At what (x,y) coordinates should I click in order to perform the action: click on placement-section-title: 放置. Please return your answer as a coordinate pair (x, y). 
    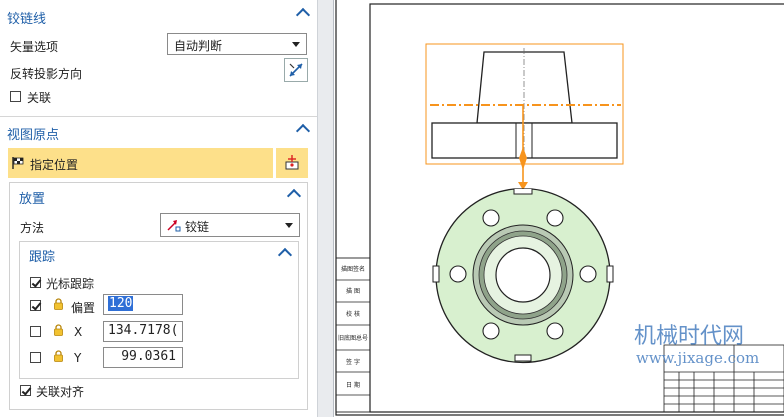
    Looking at the image, I should click on (32, 199).